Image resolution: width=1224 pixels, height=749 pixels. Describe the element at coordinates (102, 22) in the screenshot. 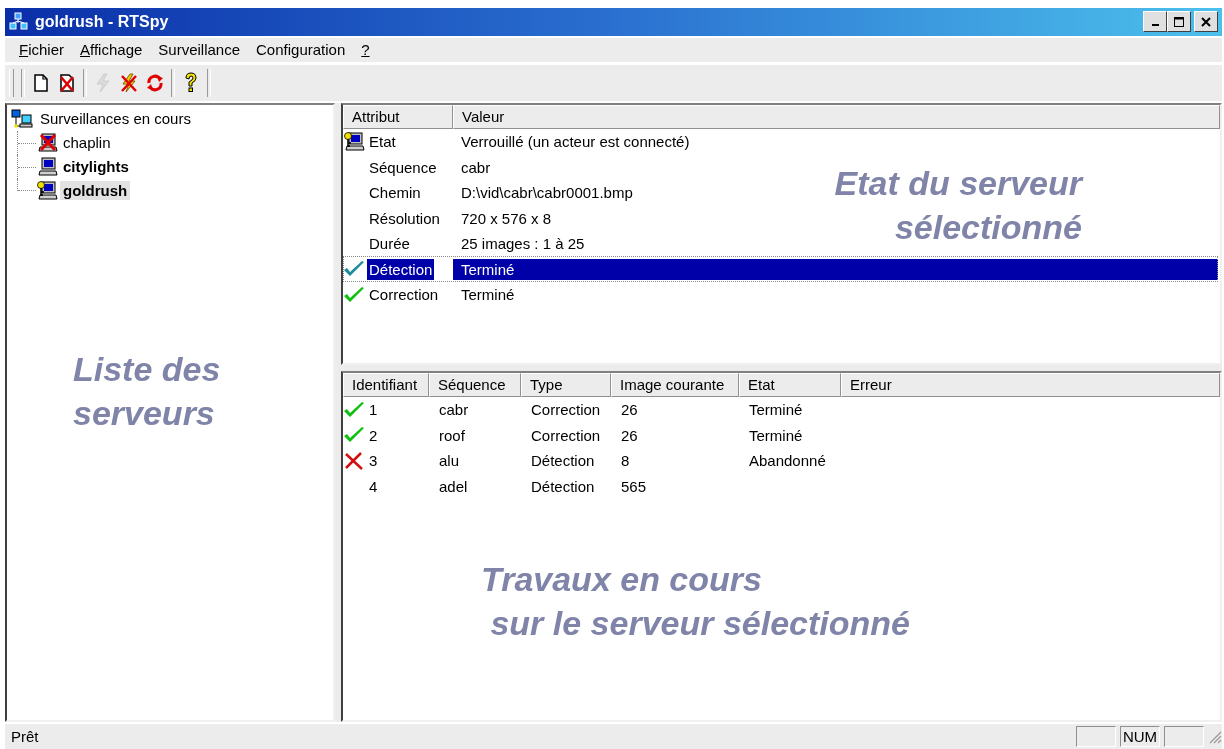

I see `window-title: goldrush - RTSpy` at that location.